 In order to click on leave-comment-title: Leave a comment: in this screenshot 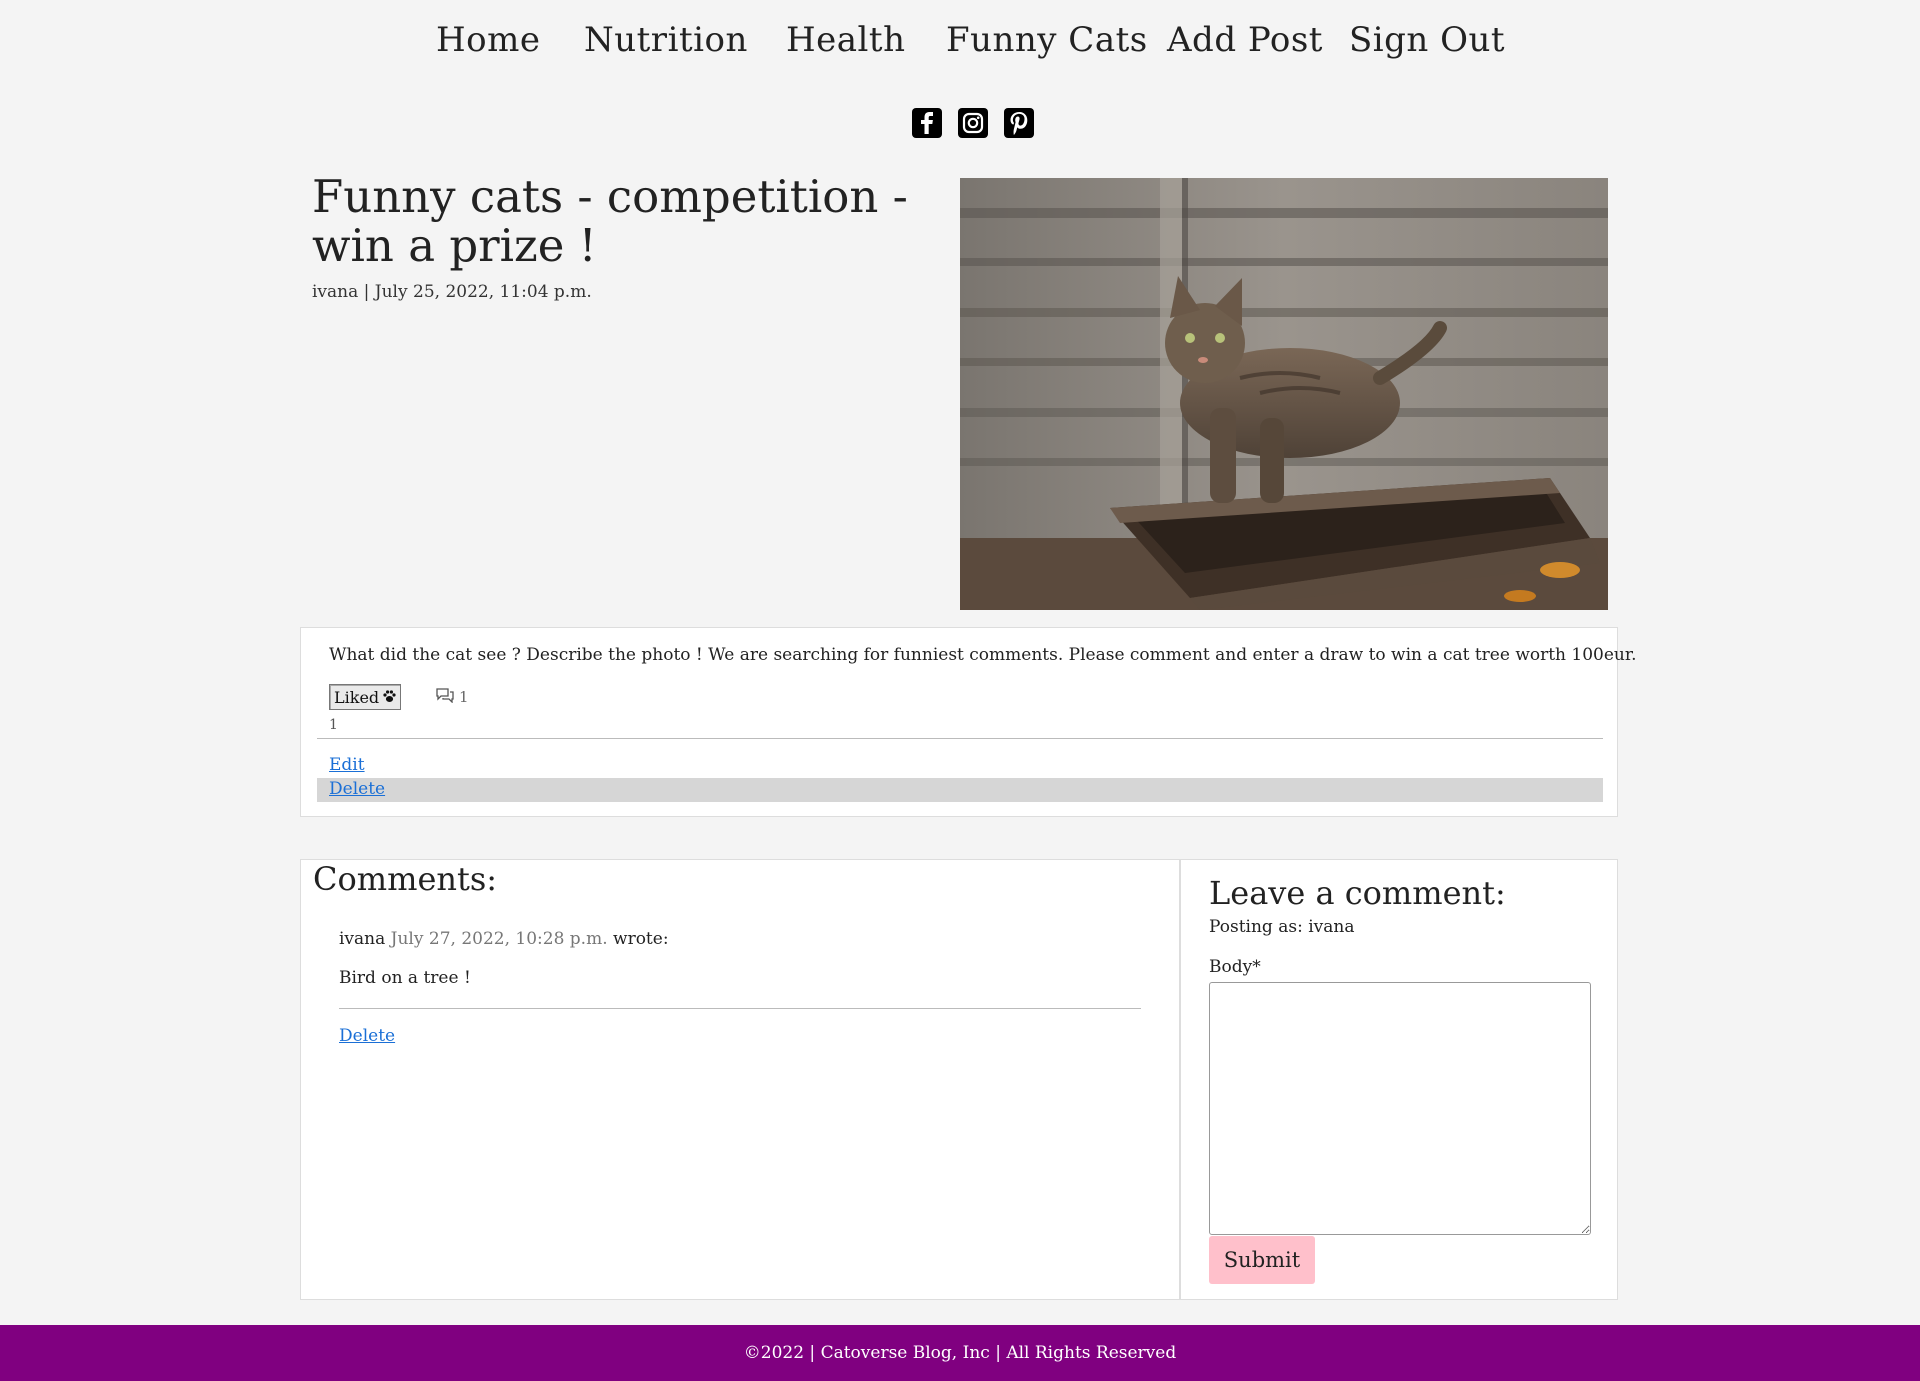, I will do `click(1357, 893)`.